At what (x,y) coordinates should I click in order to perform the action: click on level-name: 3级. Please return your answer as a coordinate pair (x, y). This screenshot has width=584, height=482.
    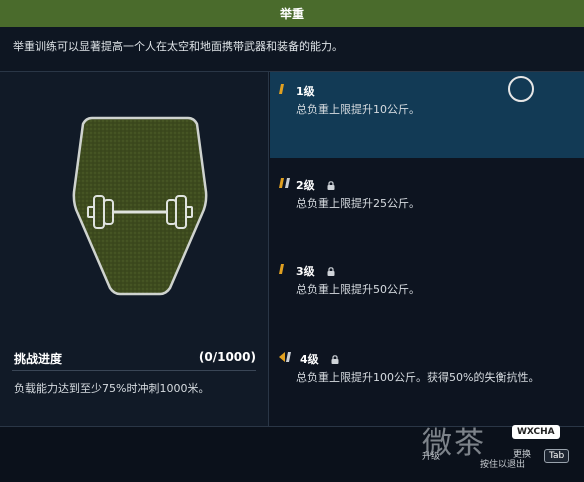
    Looking at the image, I should click on (305, 271).